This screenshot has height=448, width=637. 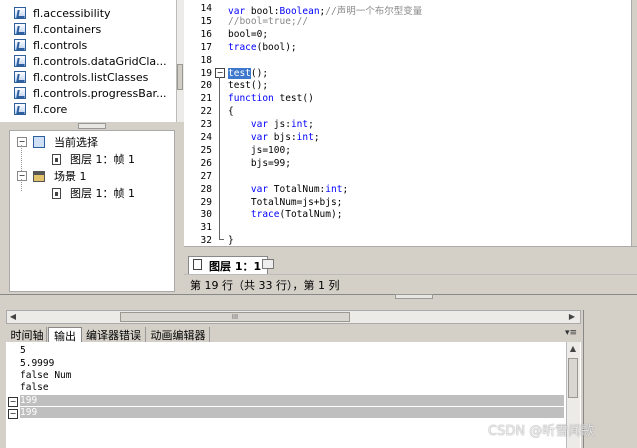 What do you see at coordinates (114, 334) in the screenshot?
I see `tab-compiler-errors: 编译器错误` at bounding box center [114, 334].